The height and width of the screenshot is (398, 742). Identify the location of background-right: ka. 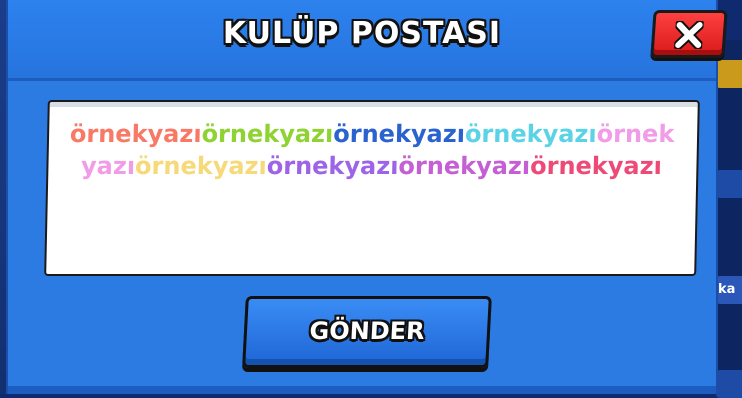
(729, 219).